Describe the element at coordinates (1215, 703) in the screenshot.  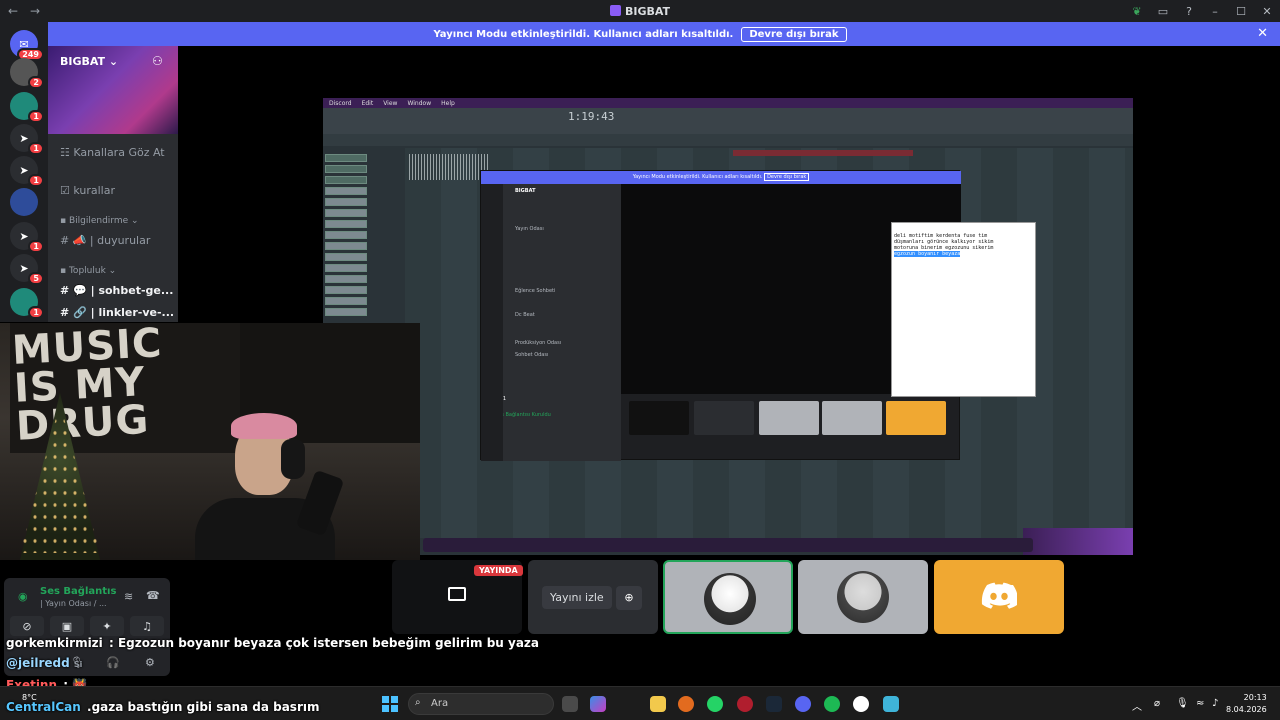
I see `volume-icon: ♪` at that location.